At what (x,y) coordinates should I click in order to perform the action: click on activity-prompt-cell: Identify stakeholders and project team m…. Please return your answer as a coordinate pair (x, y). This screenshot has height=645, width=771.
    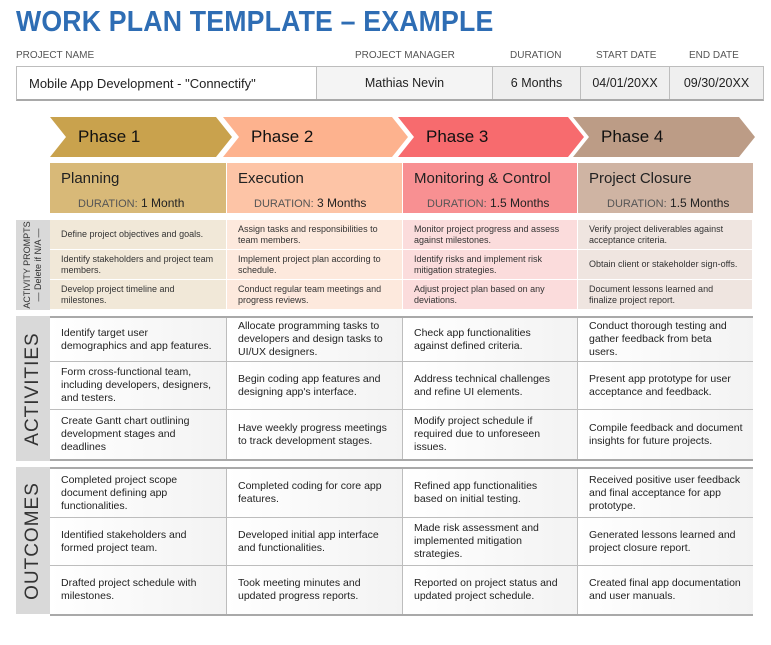
    Looking at the image, I should click on (138, 265).